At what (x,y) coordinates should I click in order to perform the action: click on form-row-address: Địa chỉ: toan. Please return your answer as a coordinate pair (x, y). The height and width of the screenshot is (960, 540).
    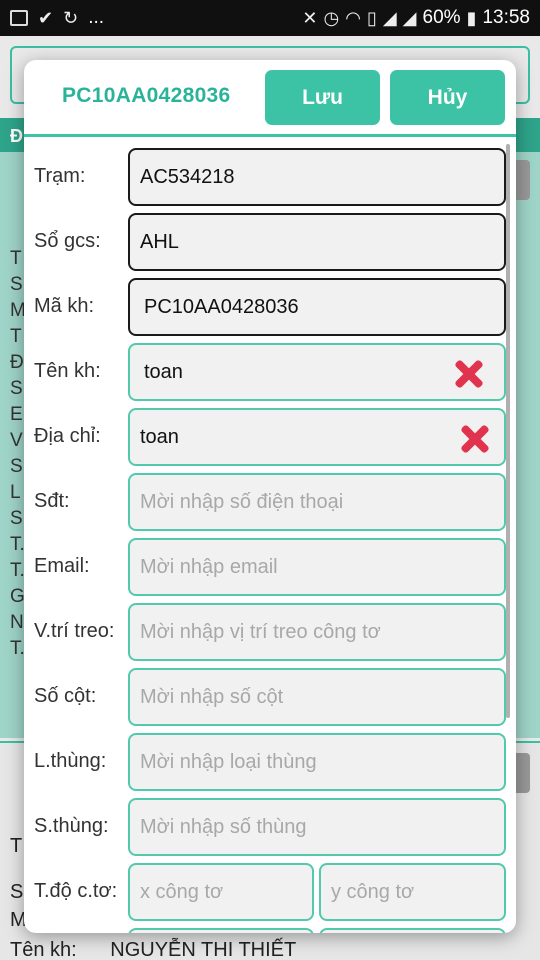
    Looking at the image, I should click on (266, 438).